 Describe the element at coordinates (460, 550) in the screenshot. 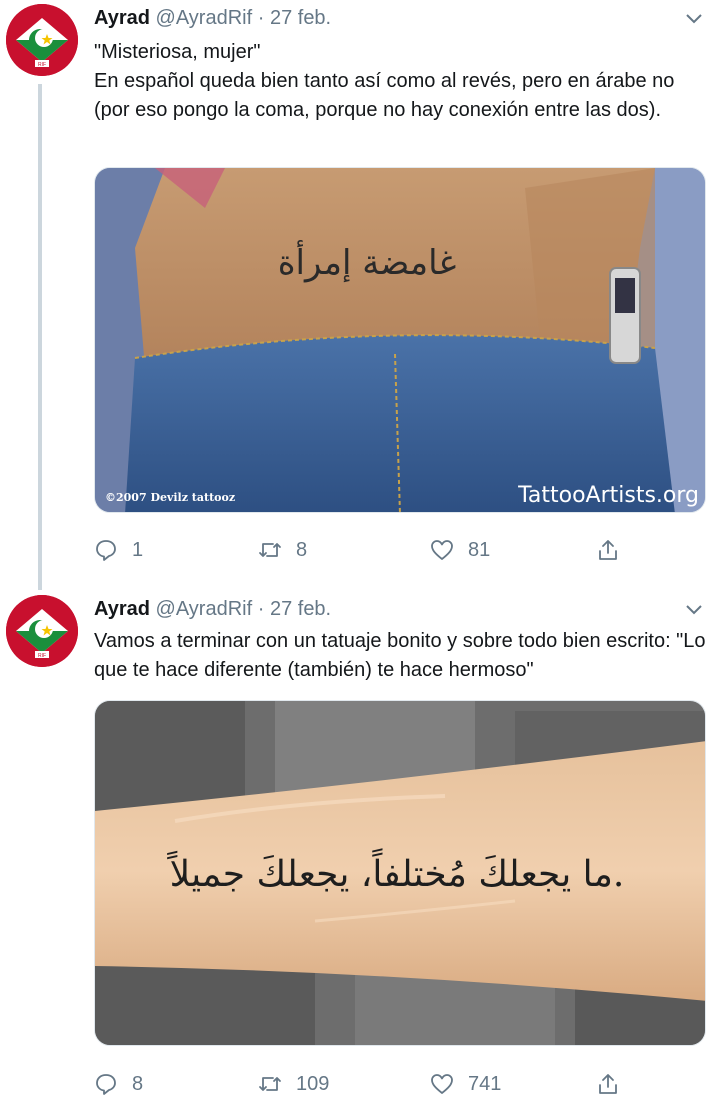

I see `like-button: 81` at that location.